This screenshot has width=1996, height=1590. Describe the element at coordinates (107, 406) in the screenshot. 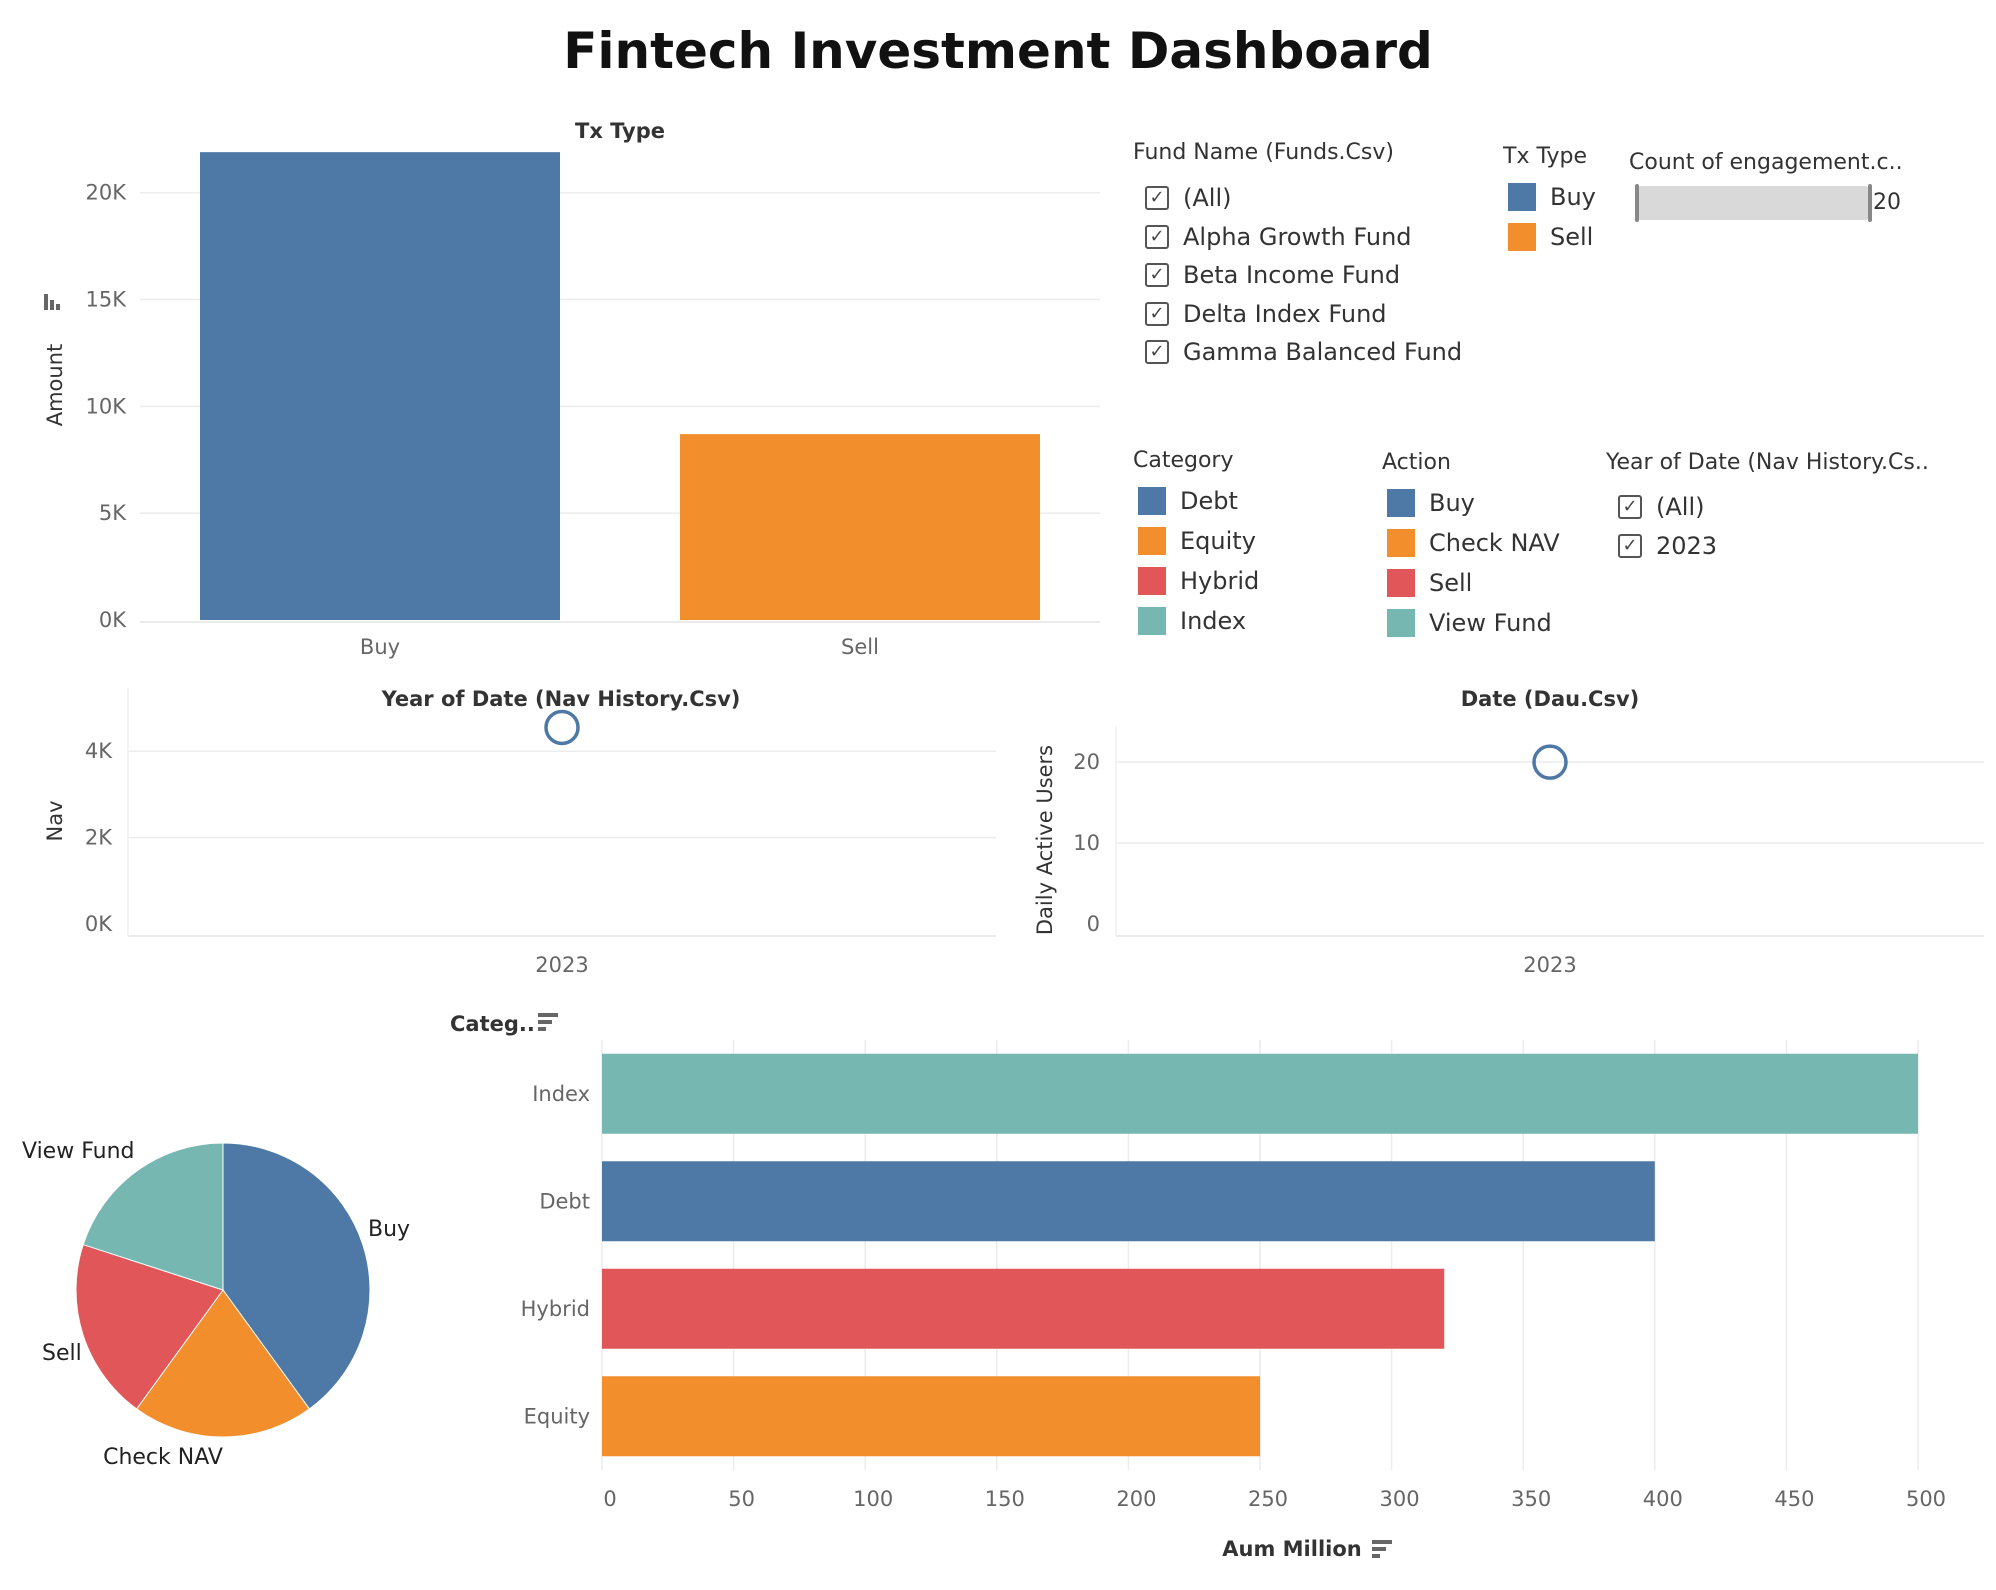

I see `y-tick-label: 10K` at that location.